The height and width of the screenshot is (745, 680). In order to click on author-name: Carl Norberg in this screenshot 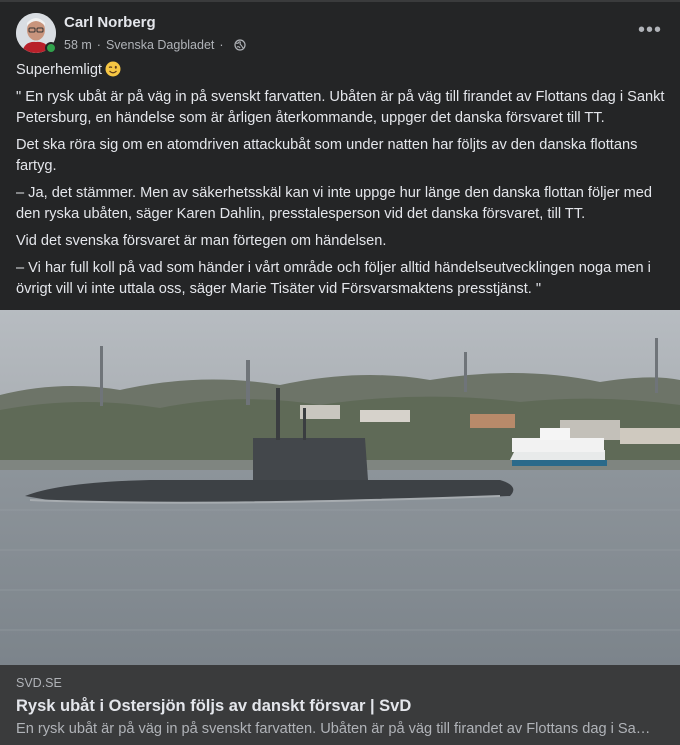, I will do `click(155, 23)`.